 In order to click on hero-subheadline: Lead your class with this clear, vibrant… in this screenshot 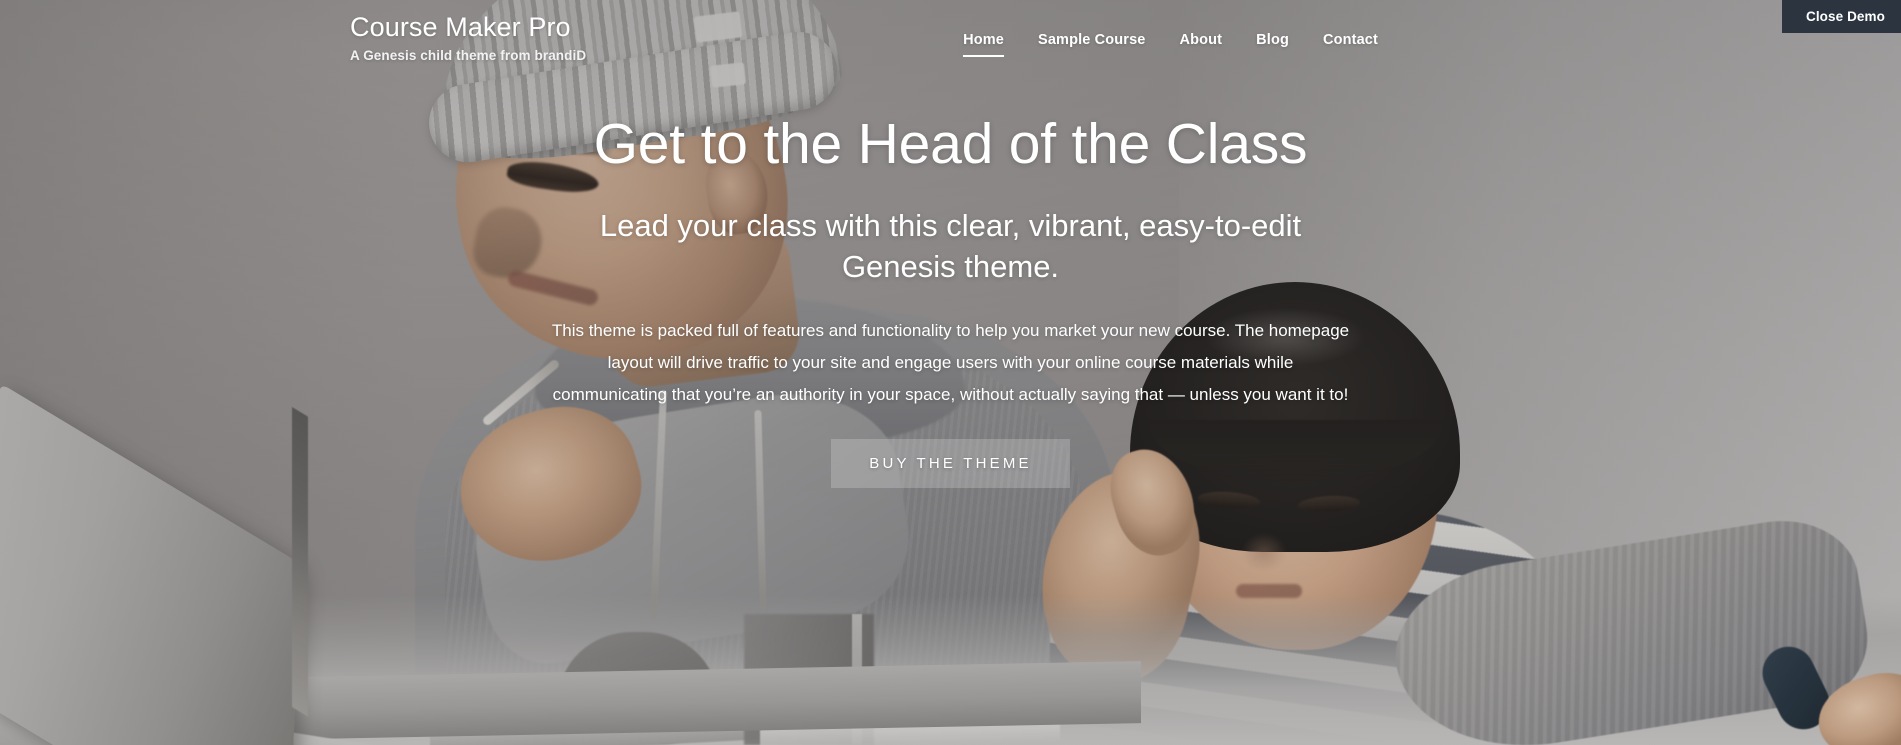, I will do `click(950, 245)`.